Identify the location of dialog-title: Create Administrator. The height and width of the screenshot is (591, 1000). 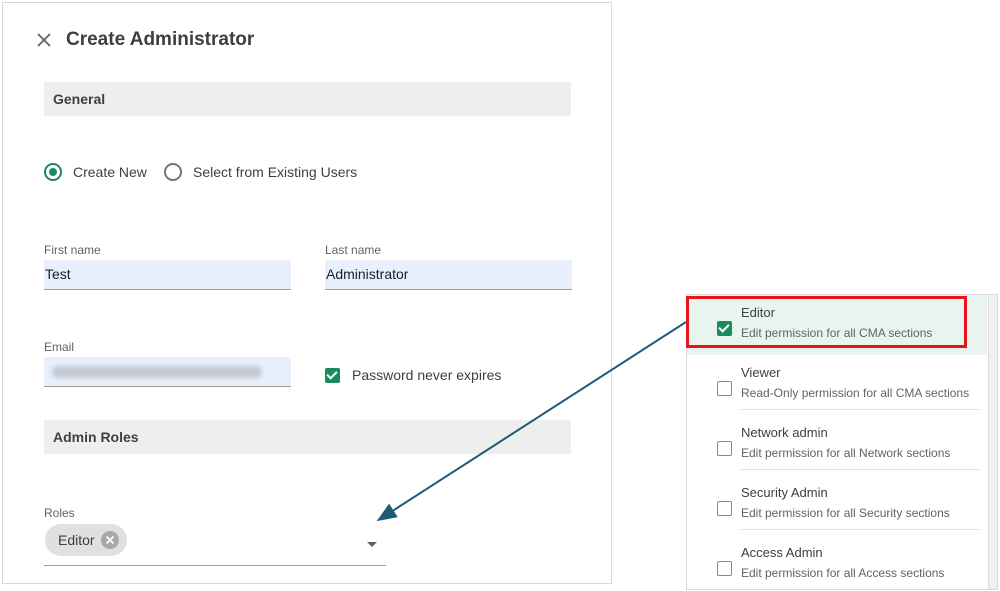
(160, 39).